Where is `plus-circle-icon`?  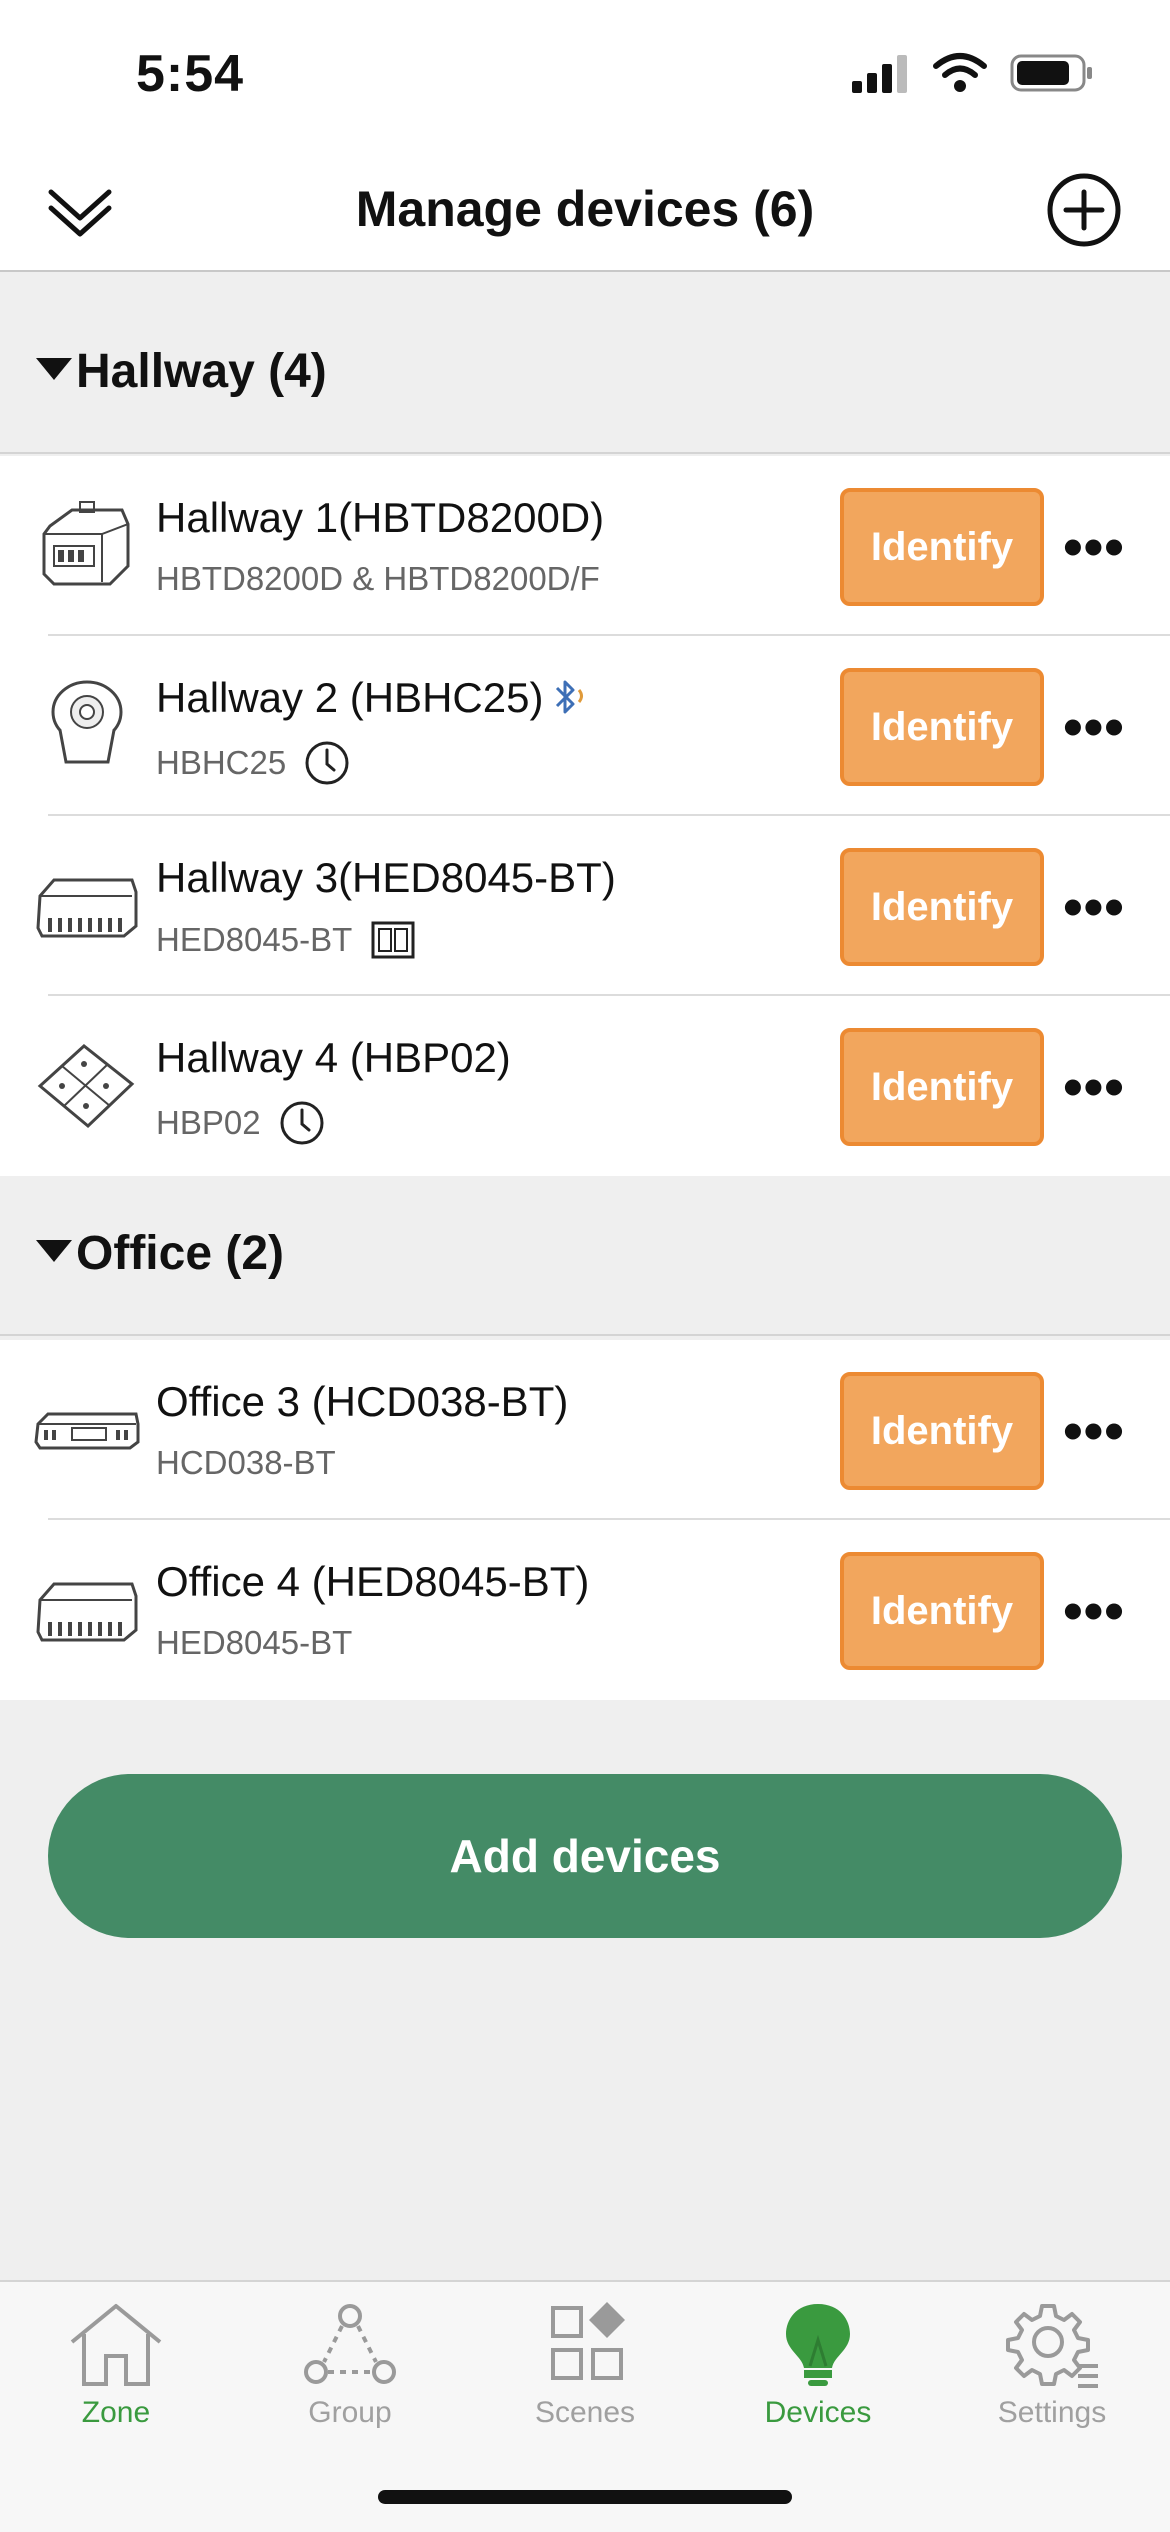
plus-circle-icon is located at coordinates (1084, 210).